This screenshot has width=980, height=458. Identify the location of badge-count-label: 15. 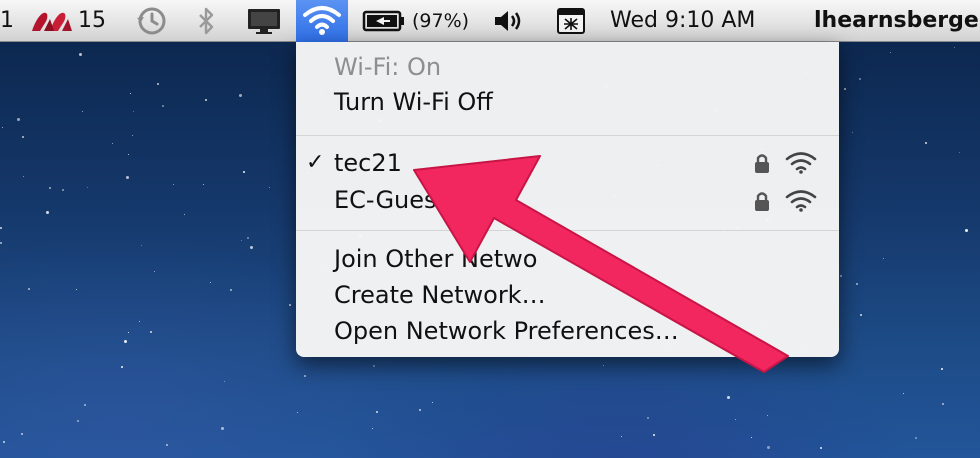
(92, 20).